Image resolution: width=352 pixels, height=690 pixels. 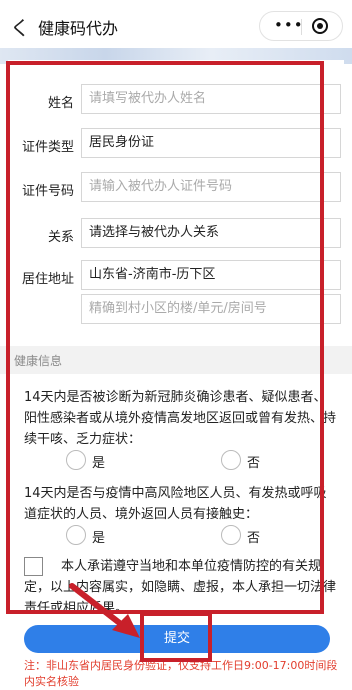 I want to click on annotation-arrow, so click(x=104, y=610).